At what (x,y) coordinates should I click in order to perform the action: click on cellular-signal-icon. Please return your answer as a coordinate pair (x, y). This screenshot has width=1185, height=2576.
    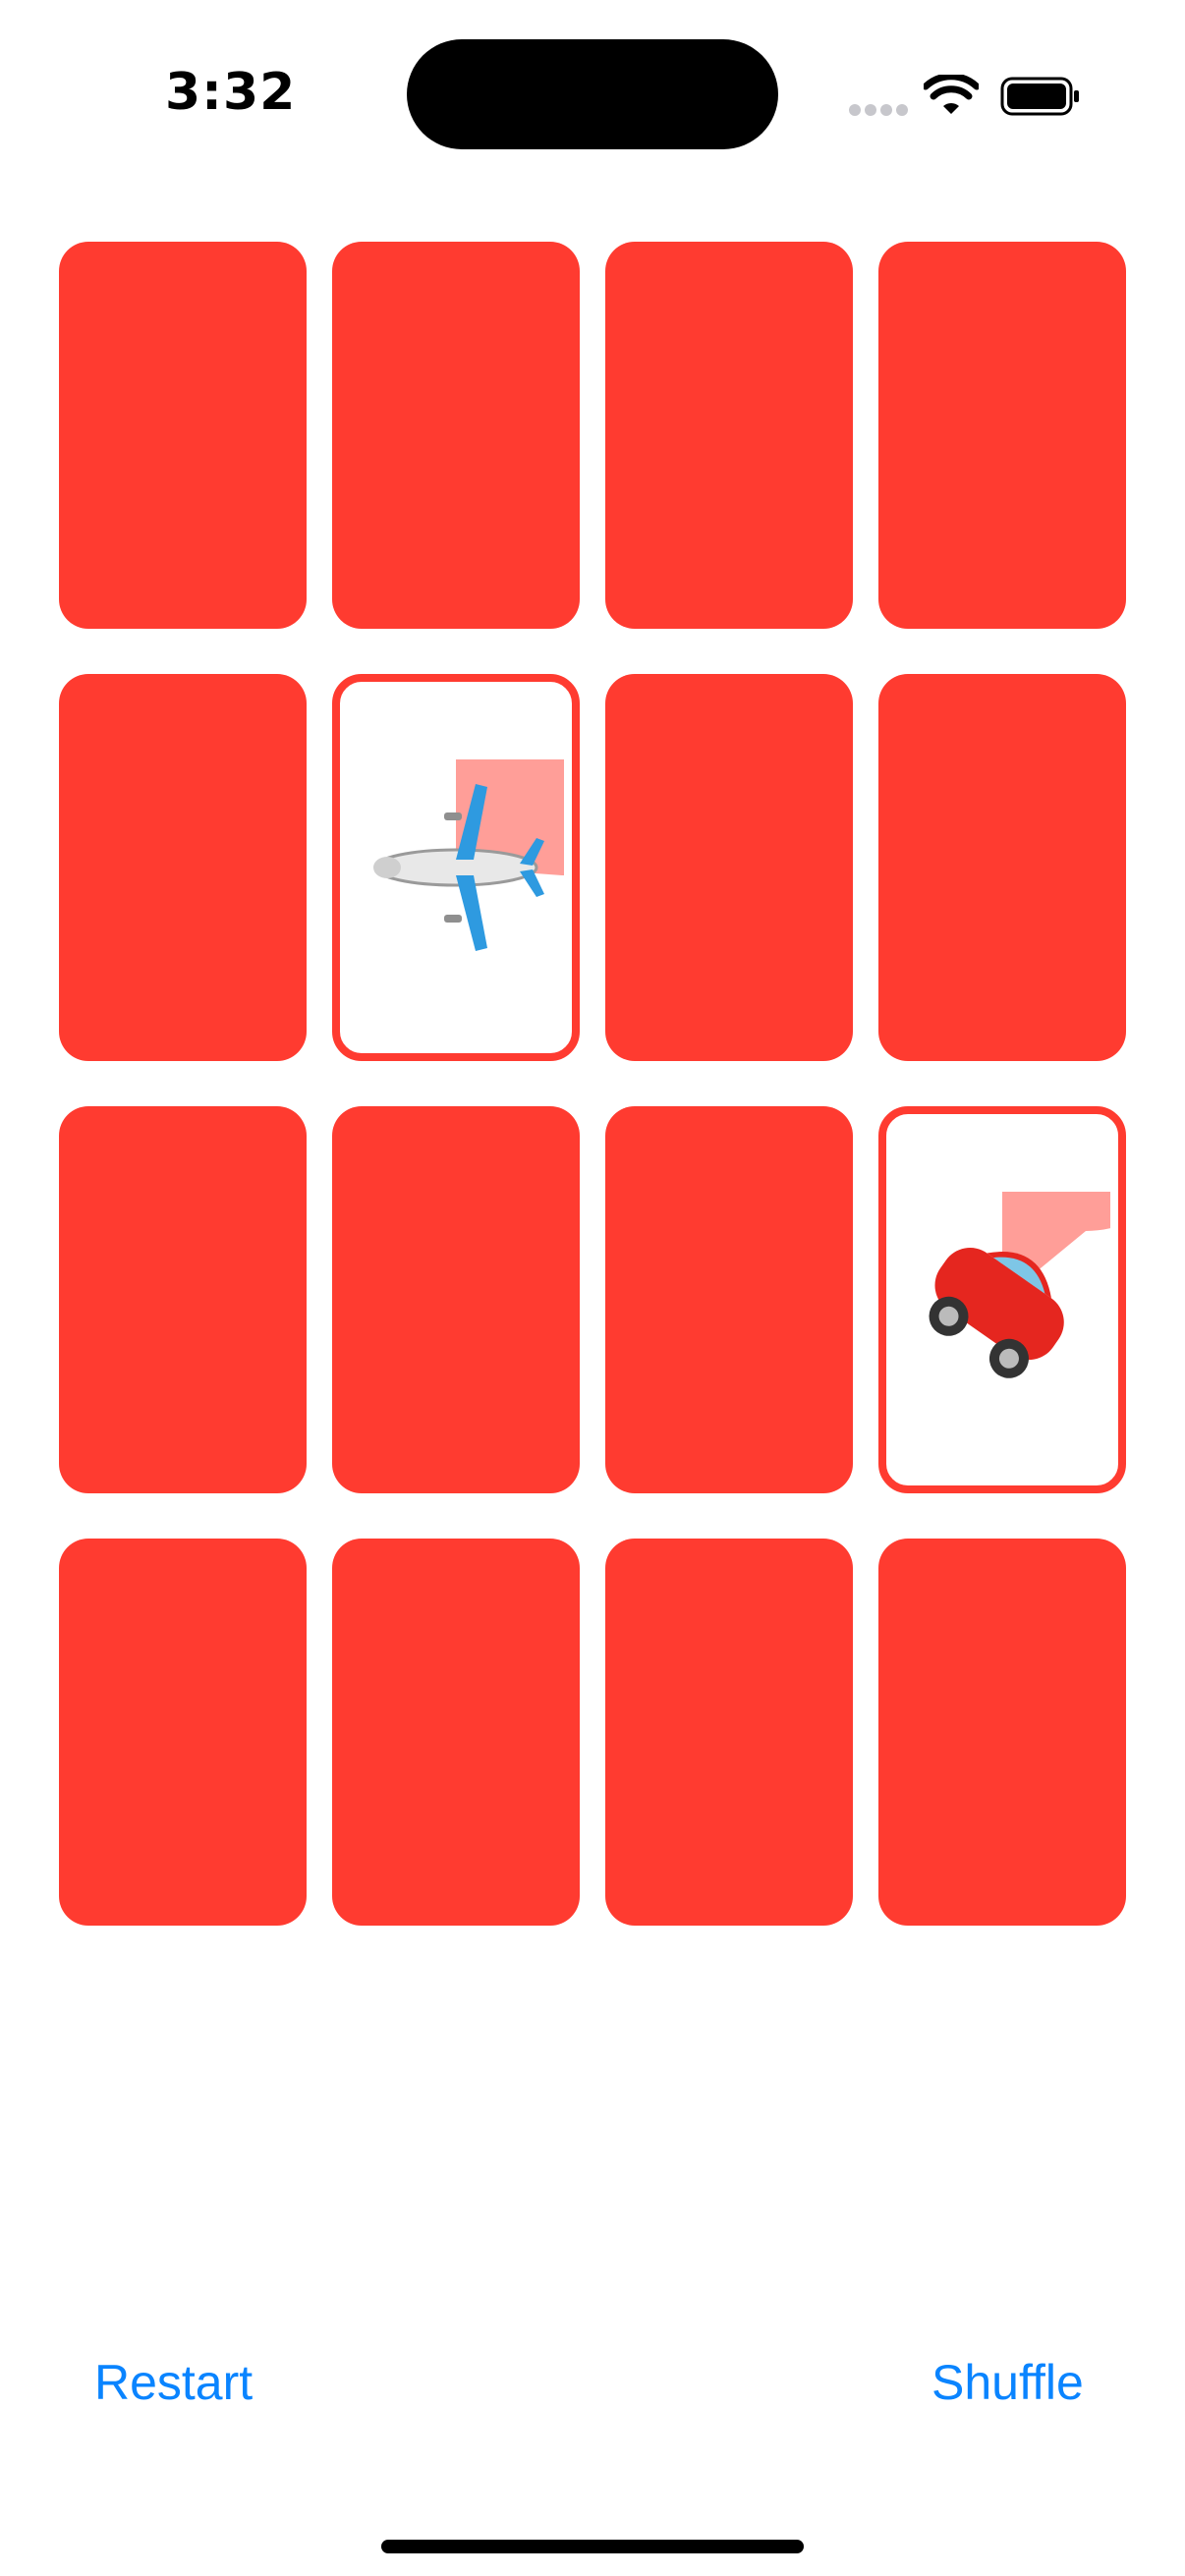
    Looking at the image, I should click on (879, 111).